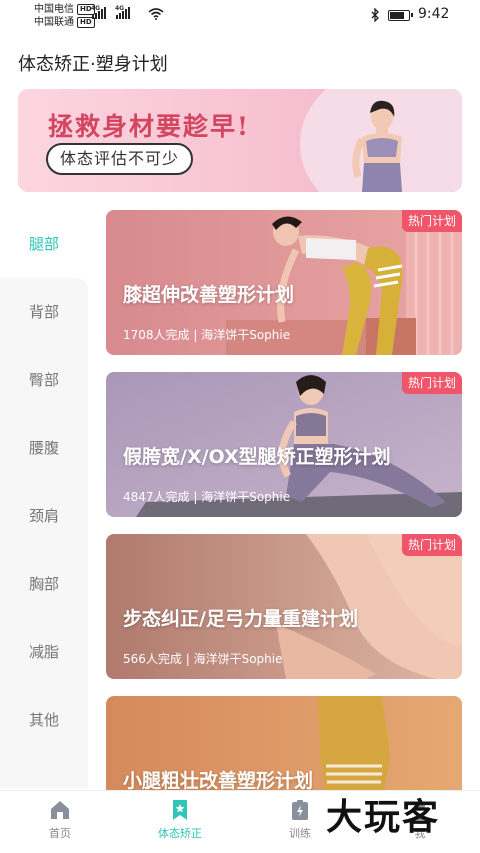 This screenshot has height=853, width=480. Describe the element at coordinates (300, 810) in the screenshot. I see `training-icon` at that location.